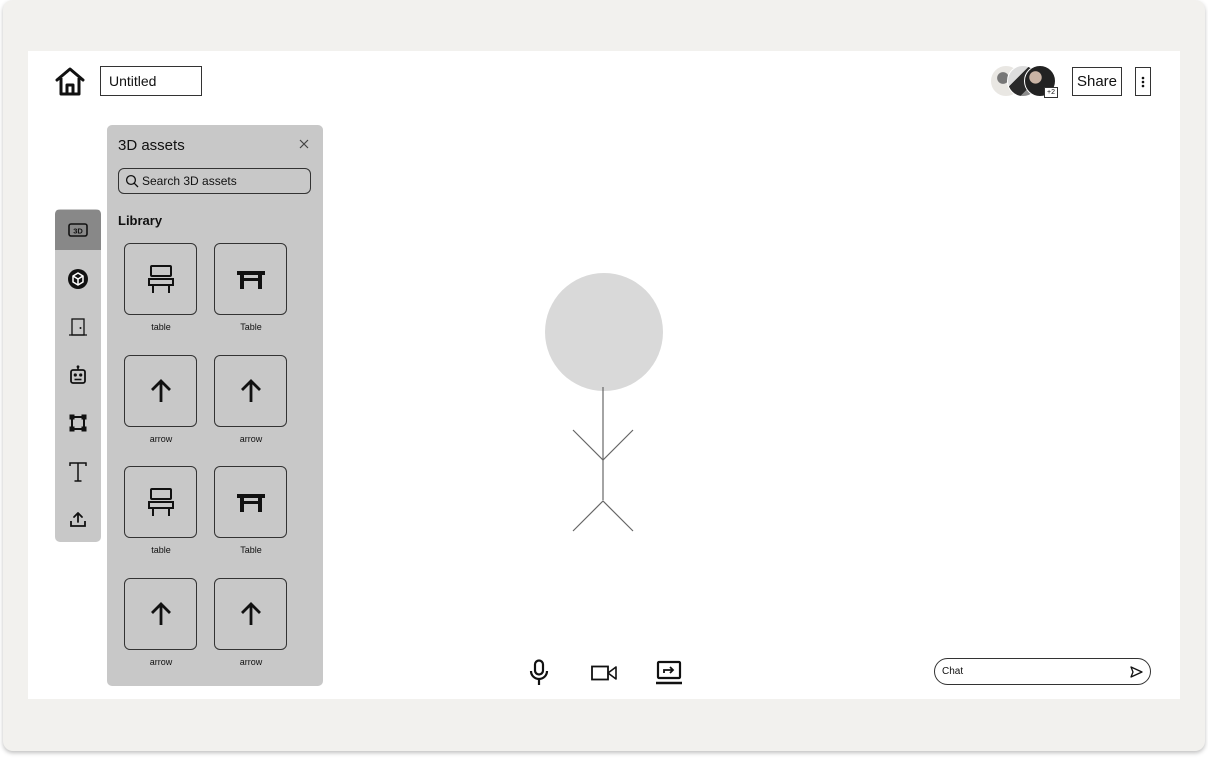 The image size is (1208, 758). Describe the element at coordinates (539, 675) in the screenshot. I see `microphone-icon` at that location.